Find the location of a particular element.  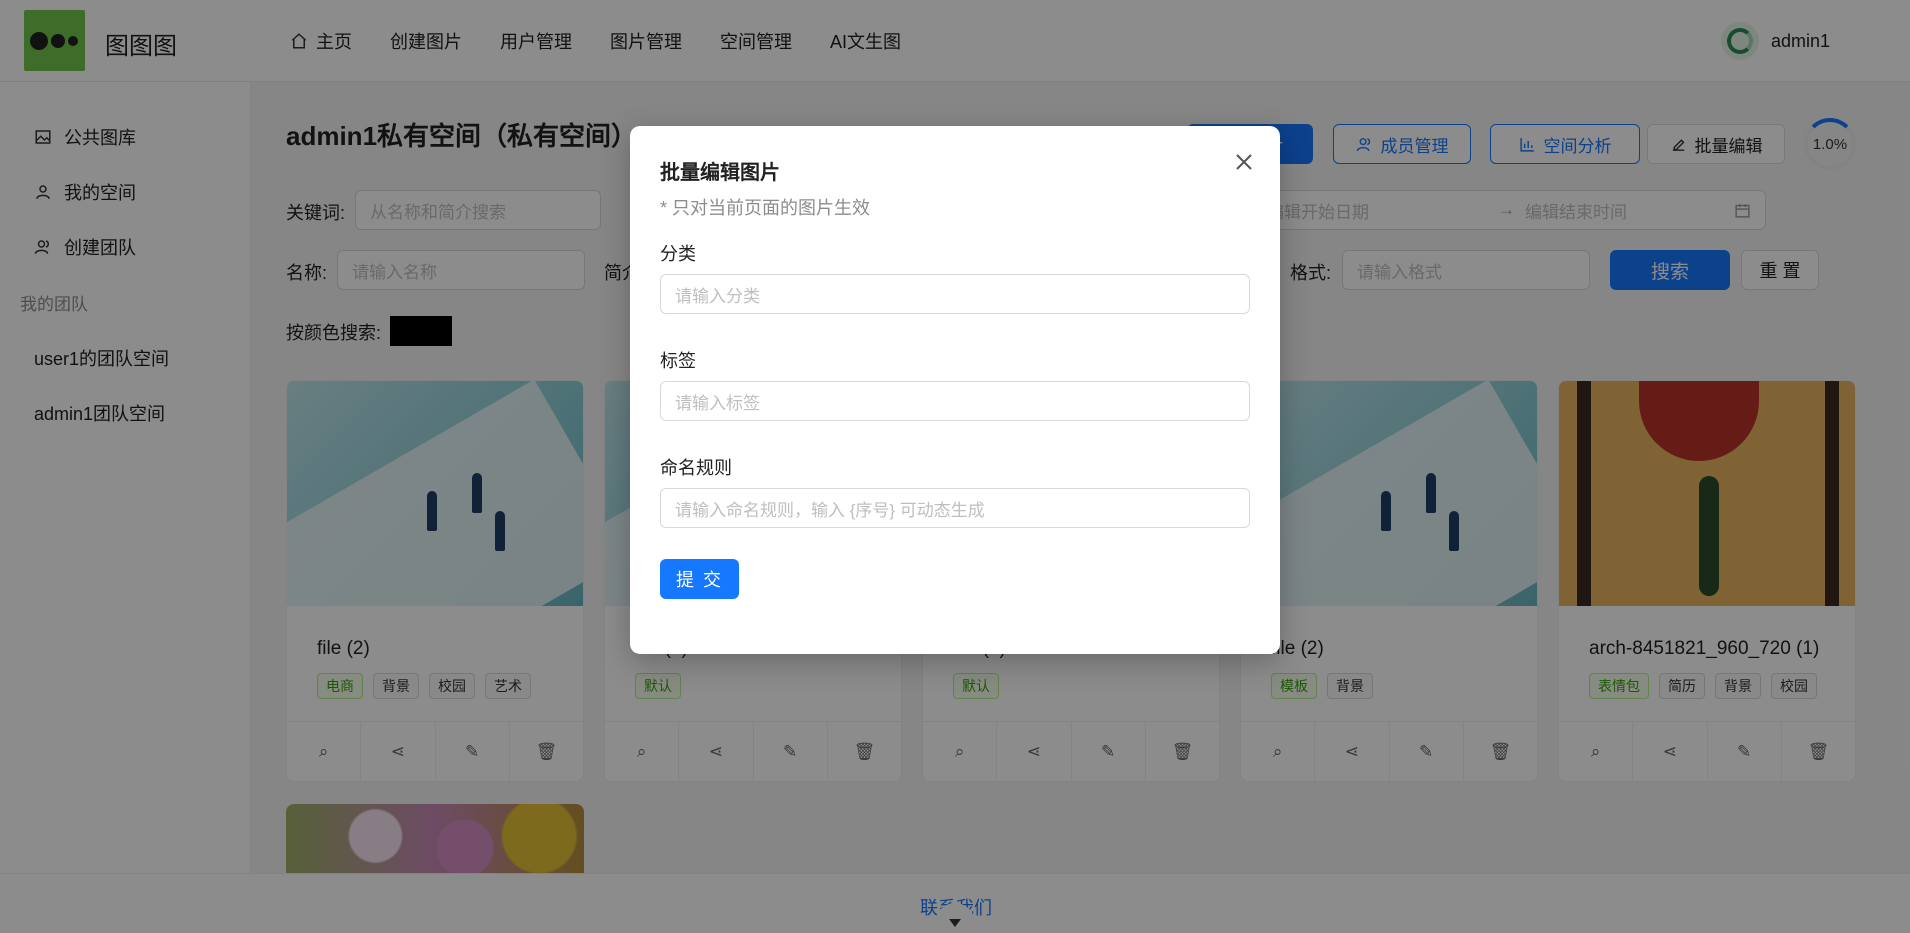

submit-button: 提 交 is located at coordinates (699, 579).